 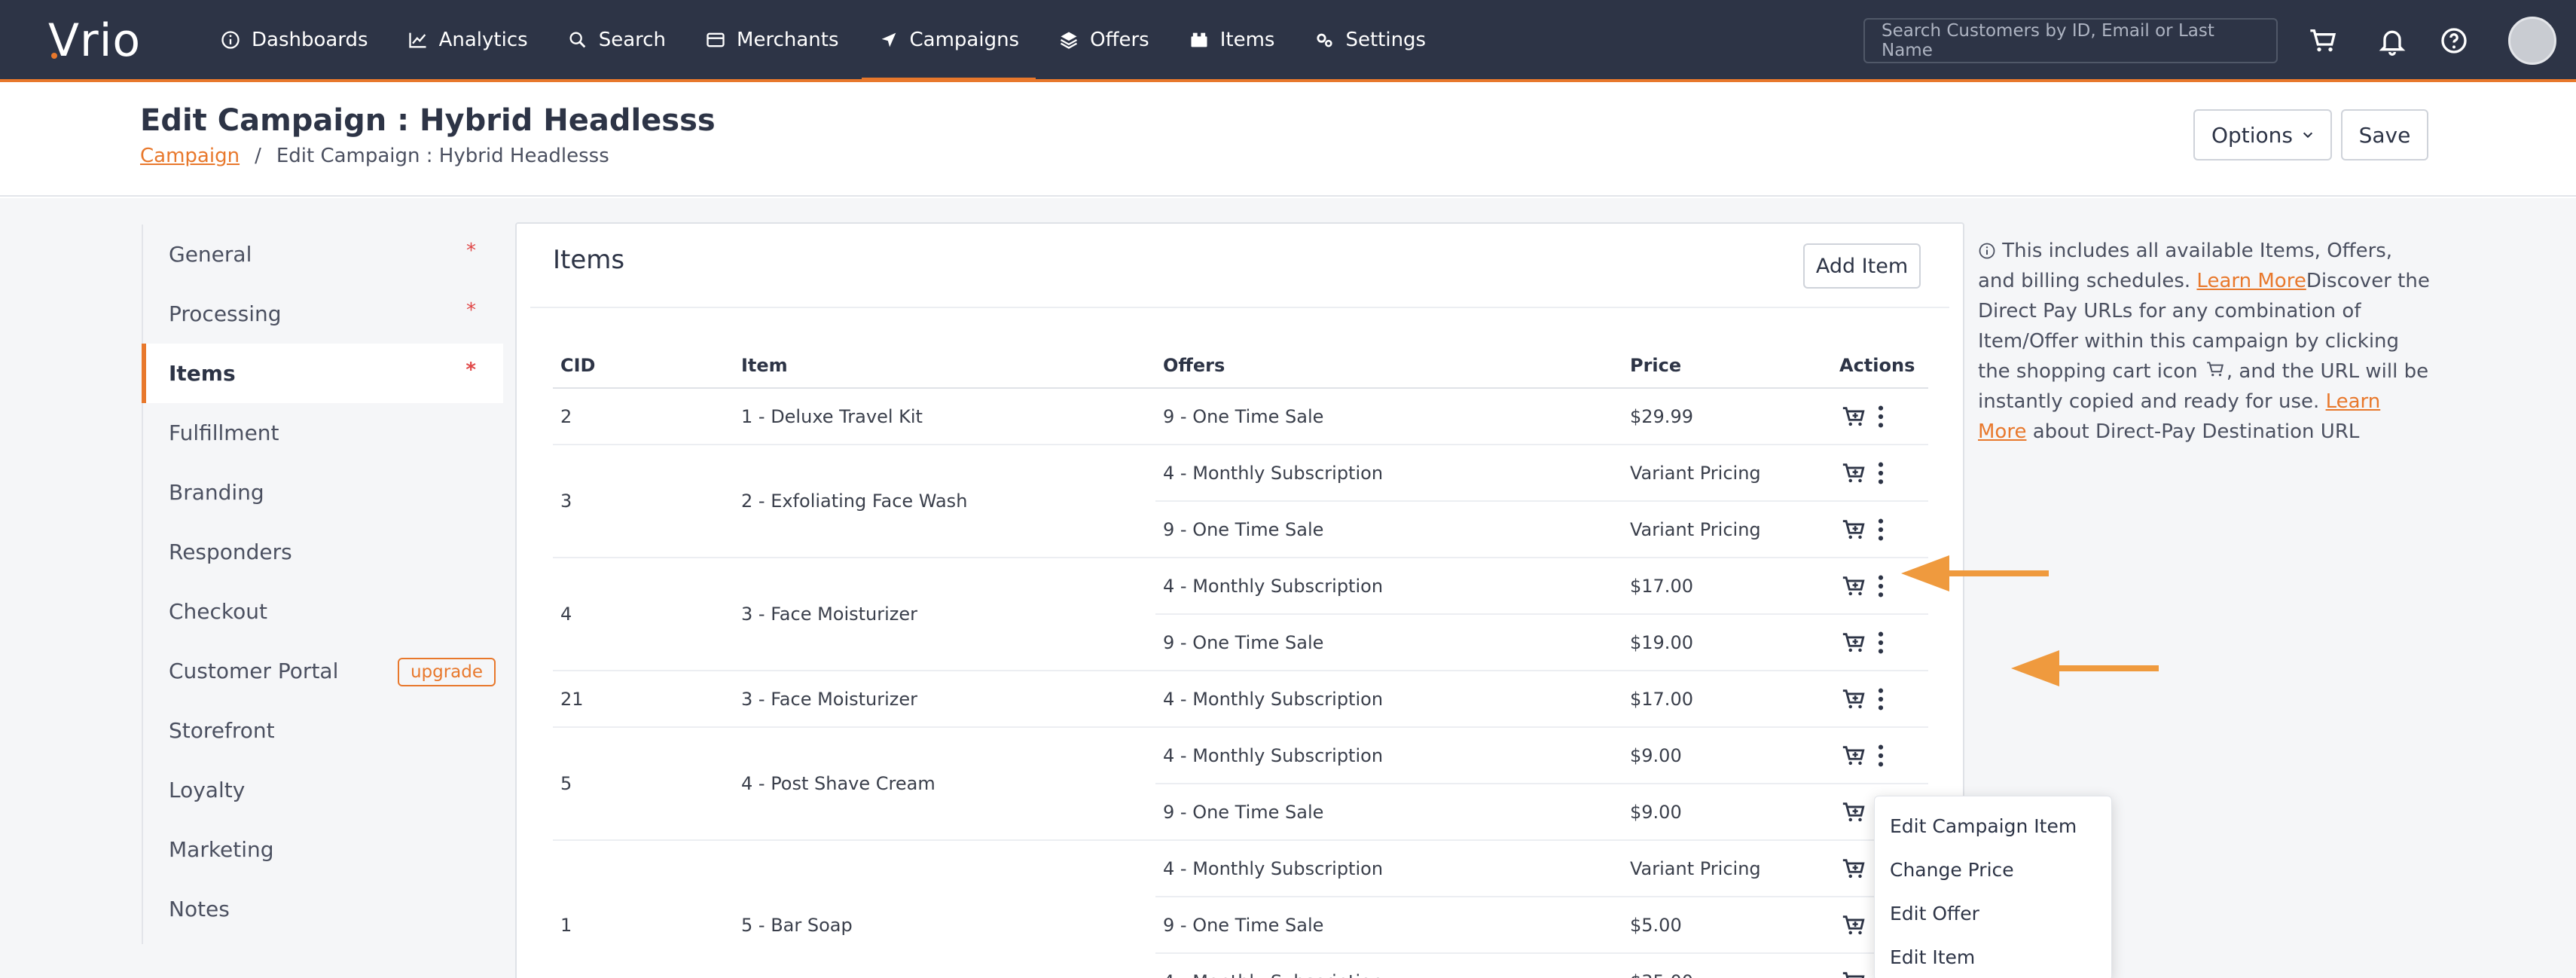 What do you see at coordinates (200, 909) in the screenshot?
I see `sidebar-item-label: Notes` at bounding box center [200, 909].